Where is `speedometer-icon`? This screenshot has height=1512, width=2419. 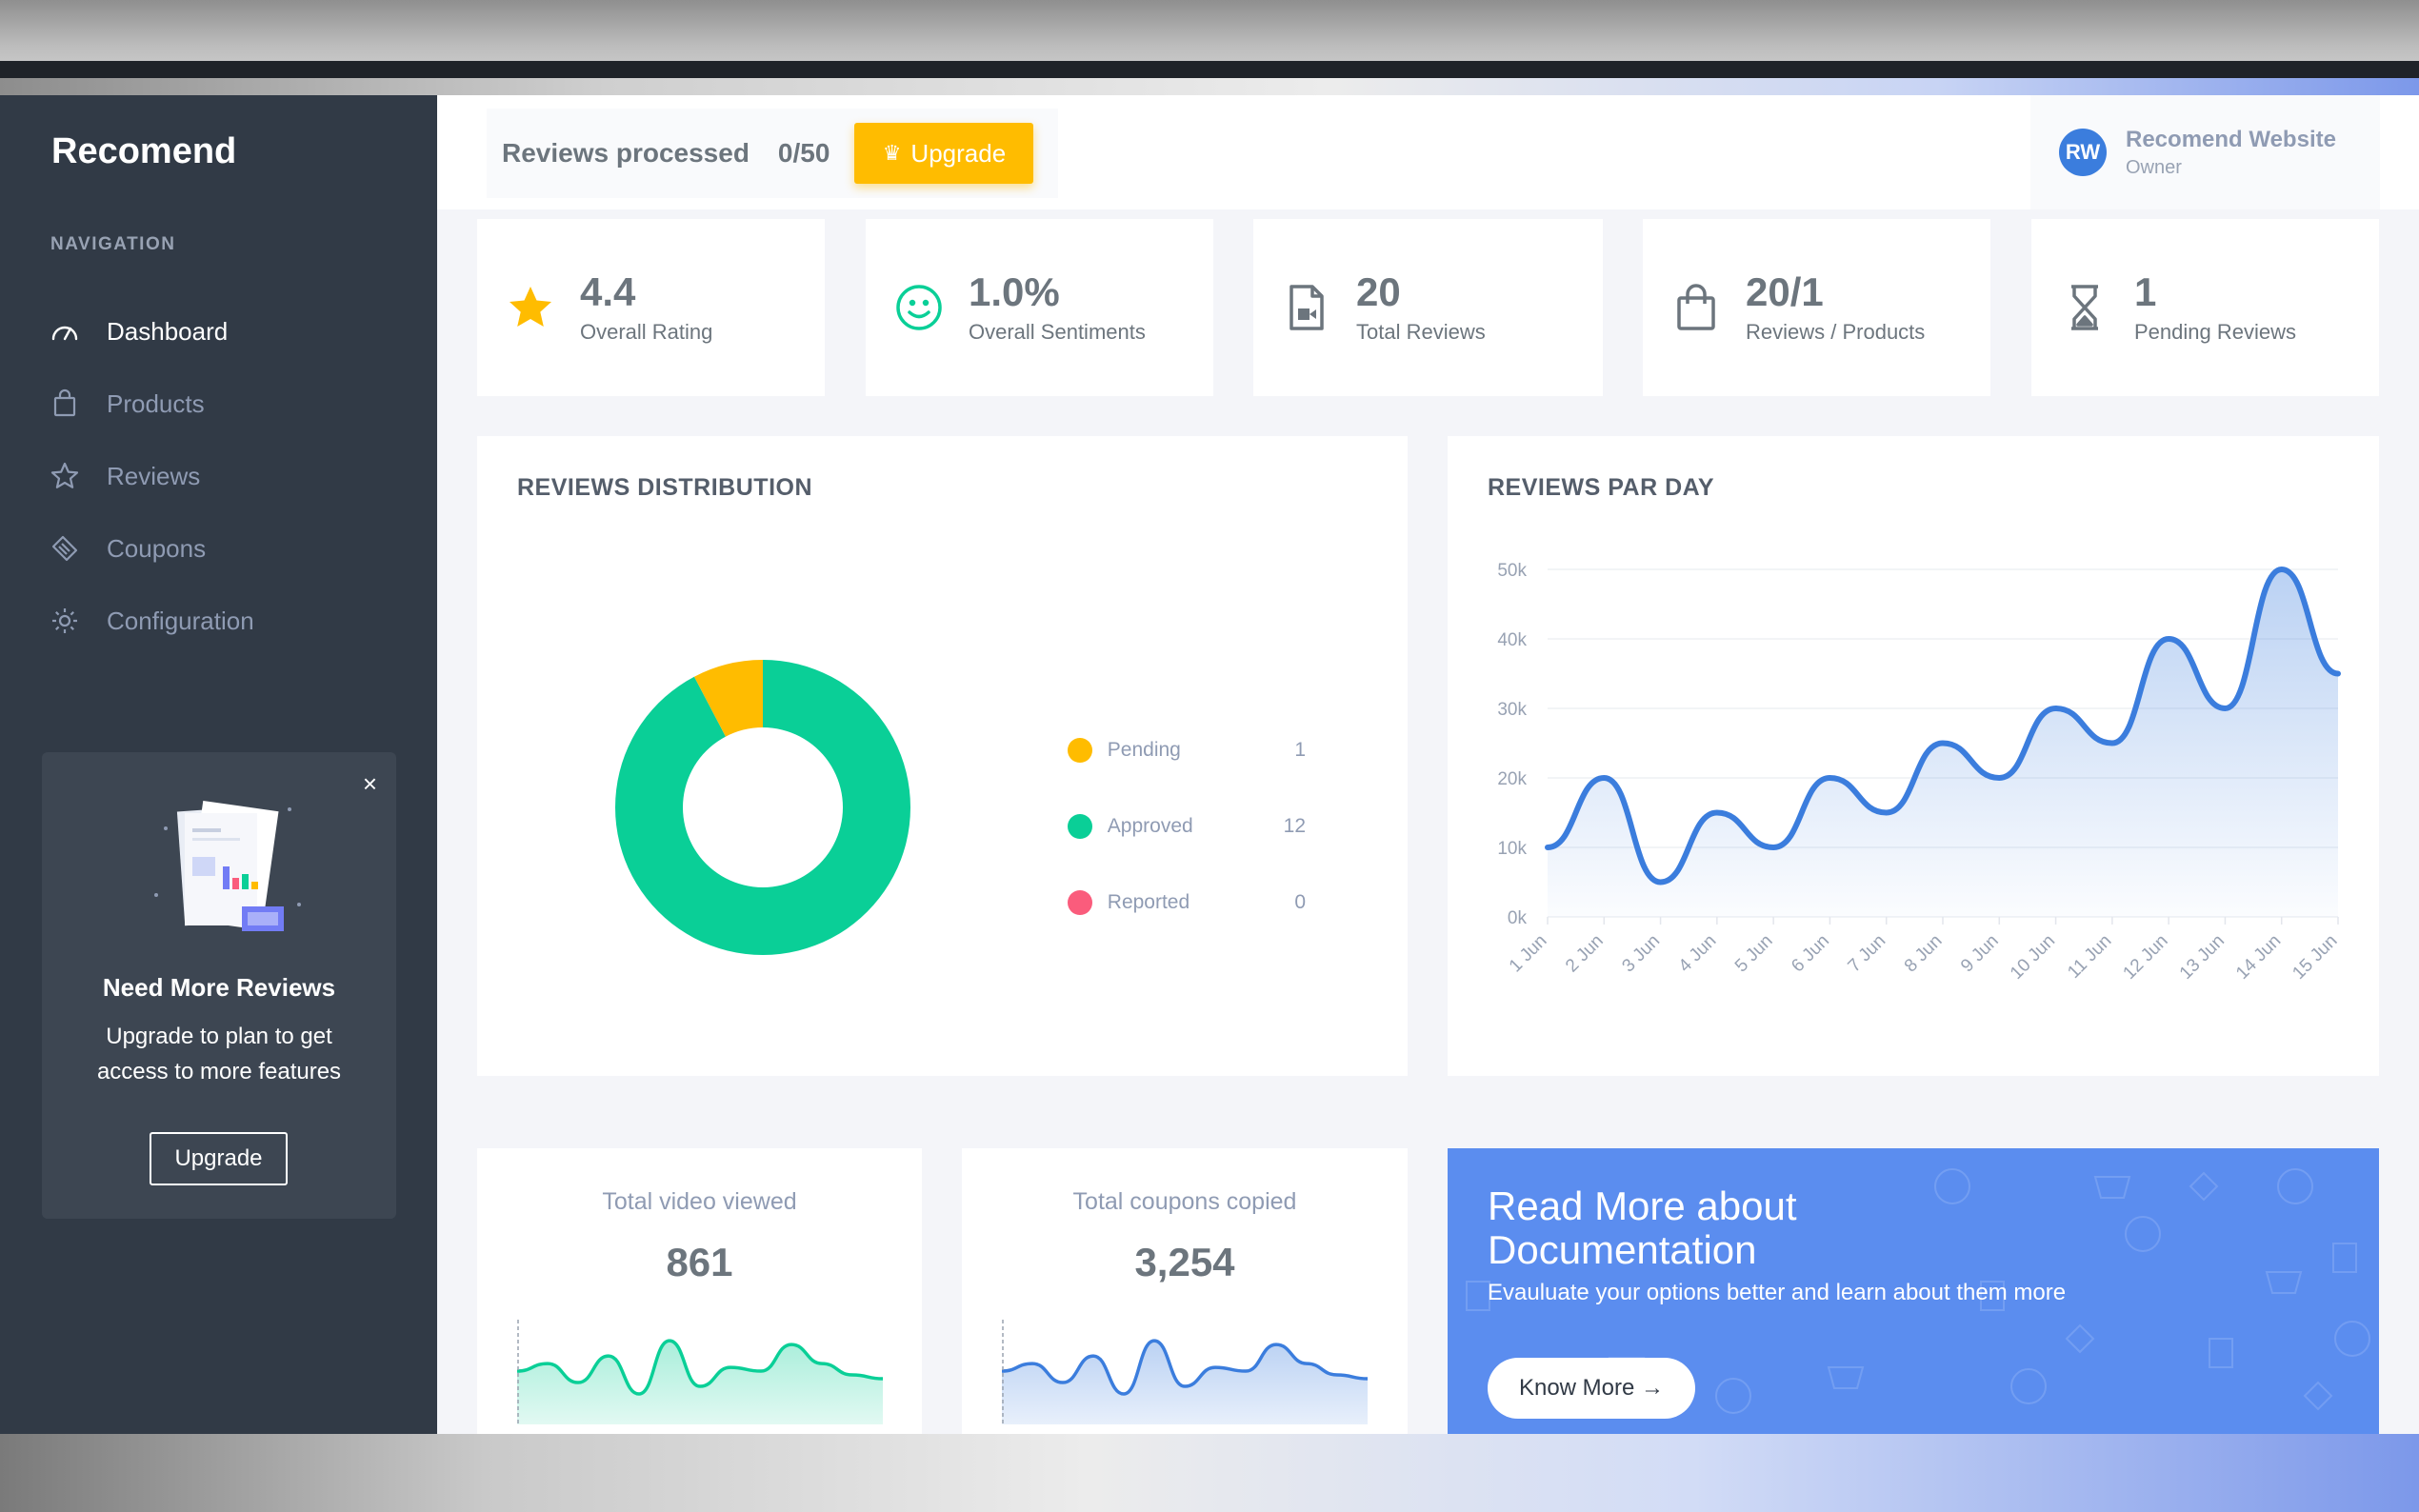
speedometer-icon is located at coordinates (65, 331).